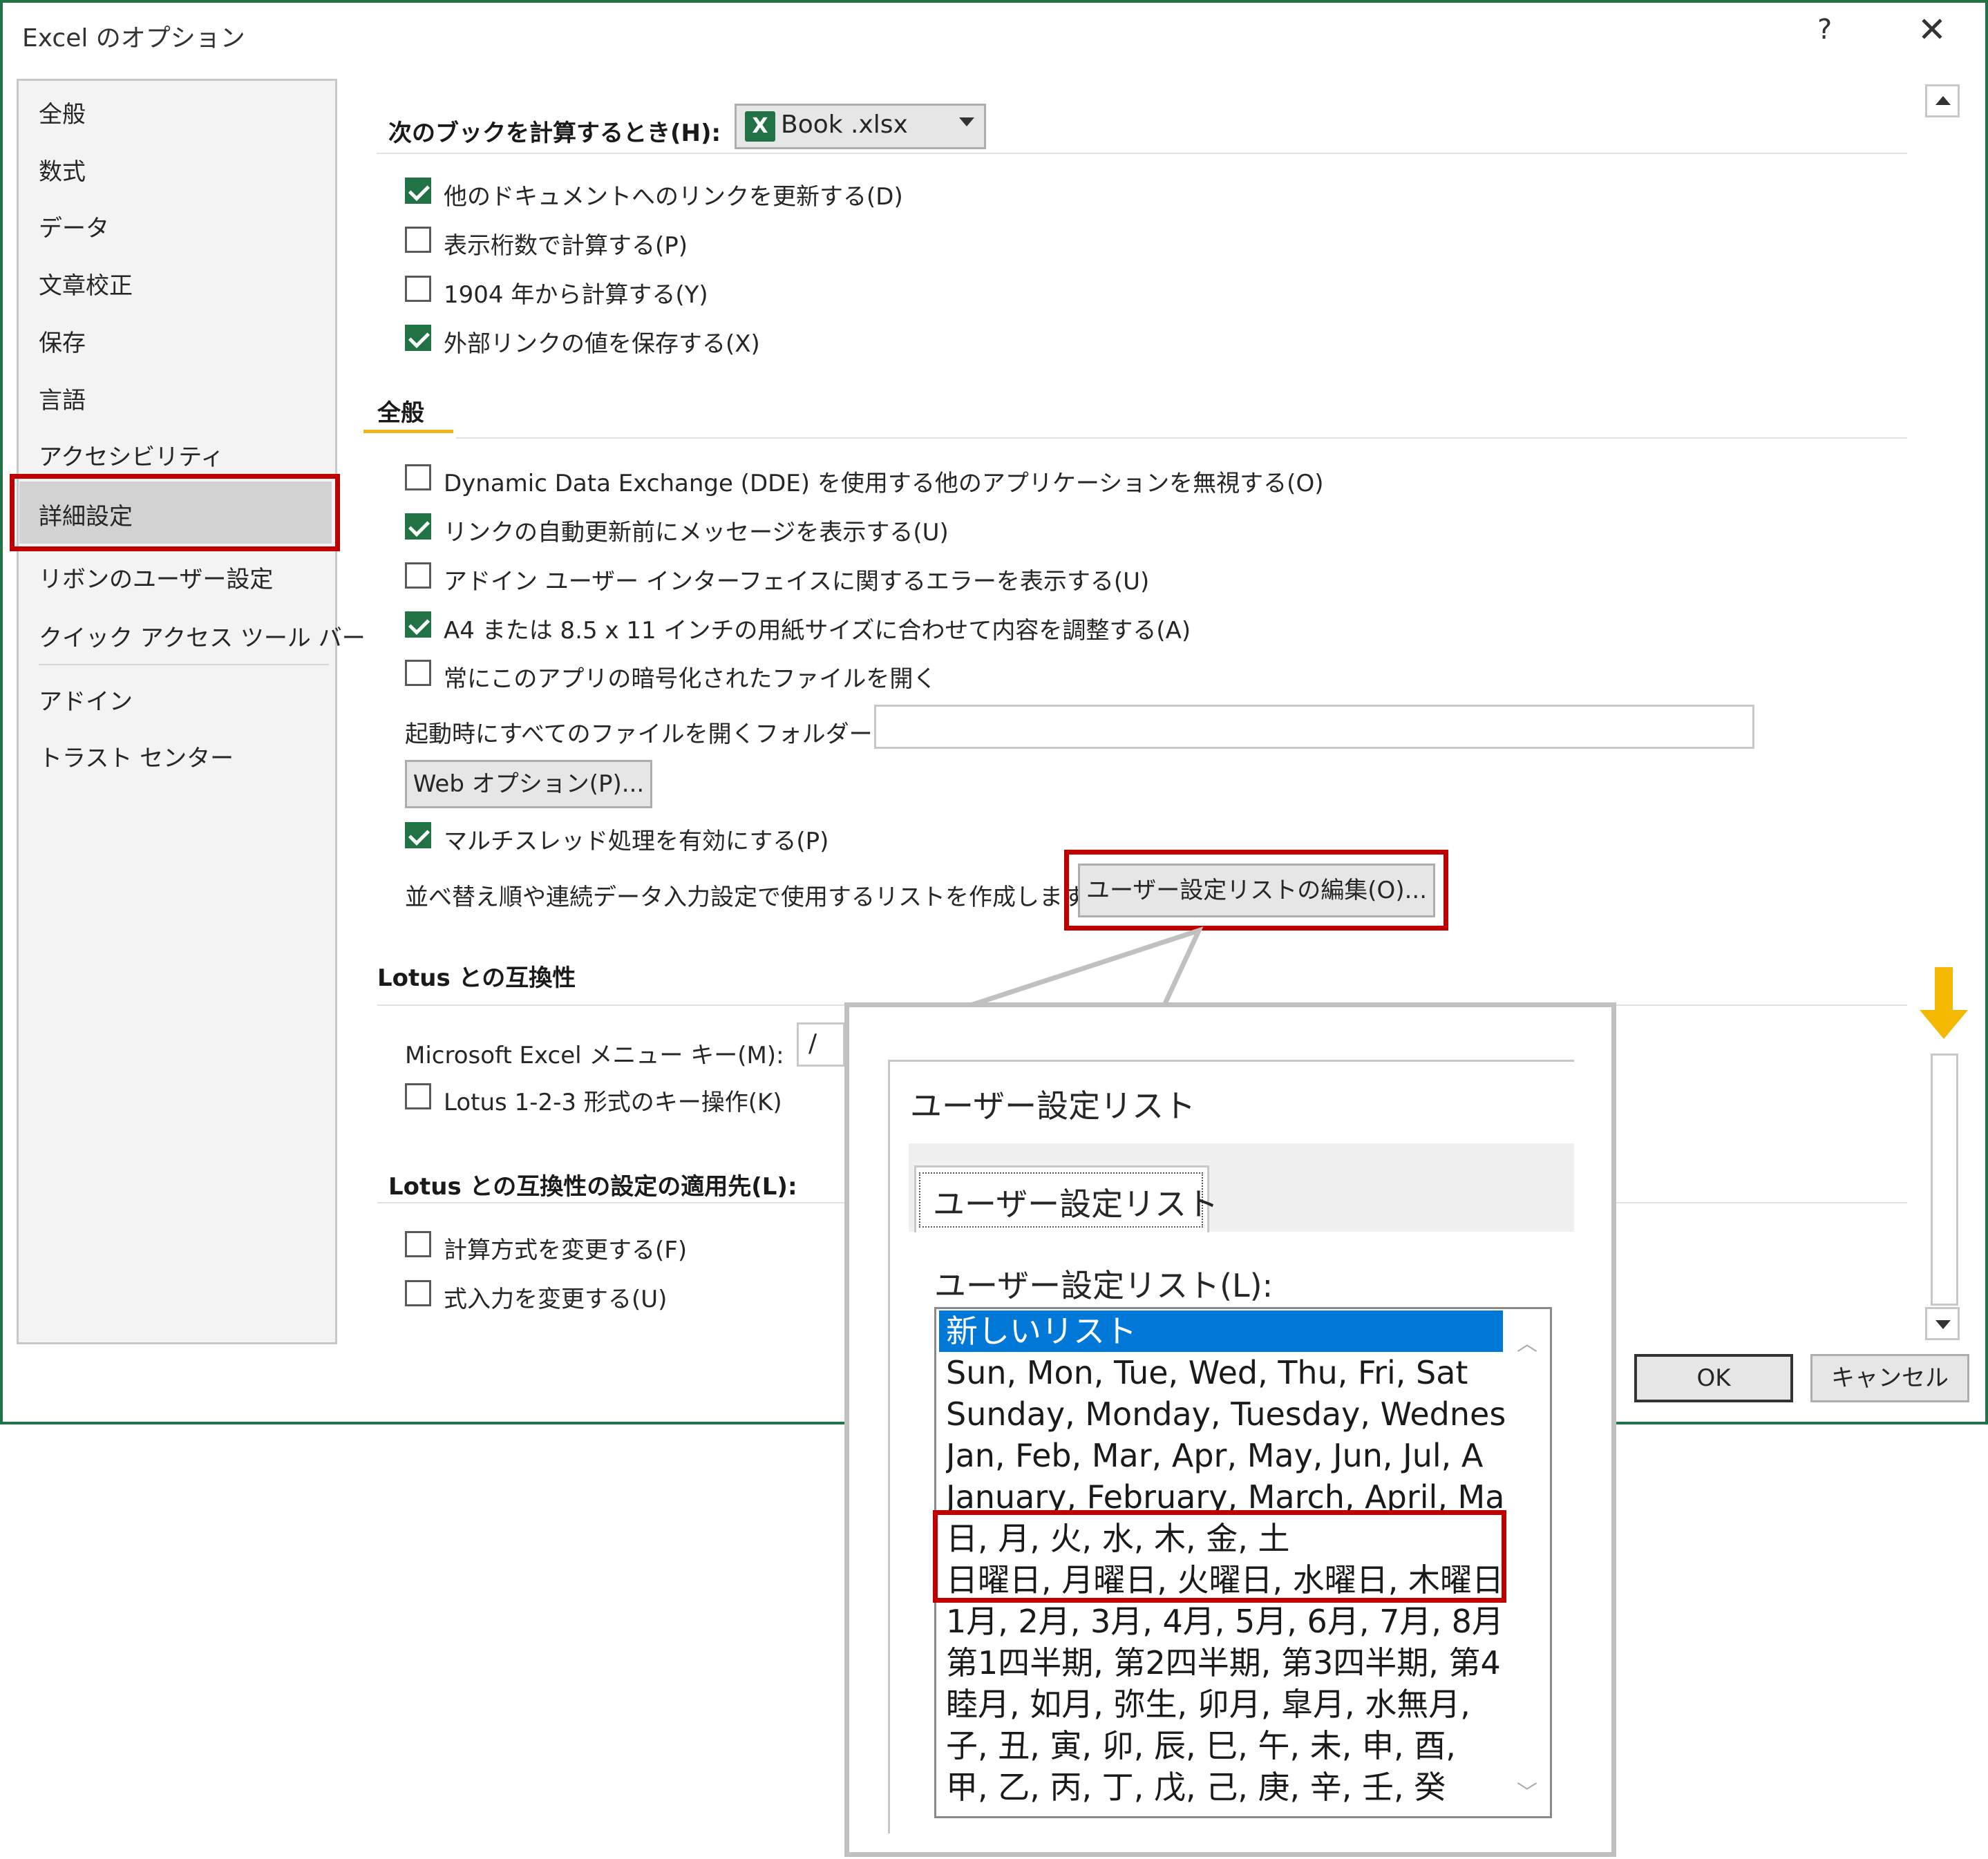 The width and height of the screenshot is (1988, 1859). Describe the element at coordinates (1229, 1704) in the screenshot. I see `list-item: 睦月, 如月, 弥生, 卯月, 皐月, 水無月,` at that location.